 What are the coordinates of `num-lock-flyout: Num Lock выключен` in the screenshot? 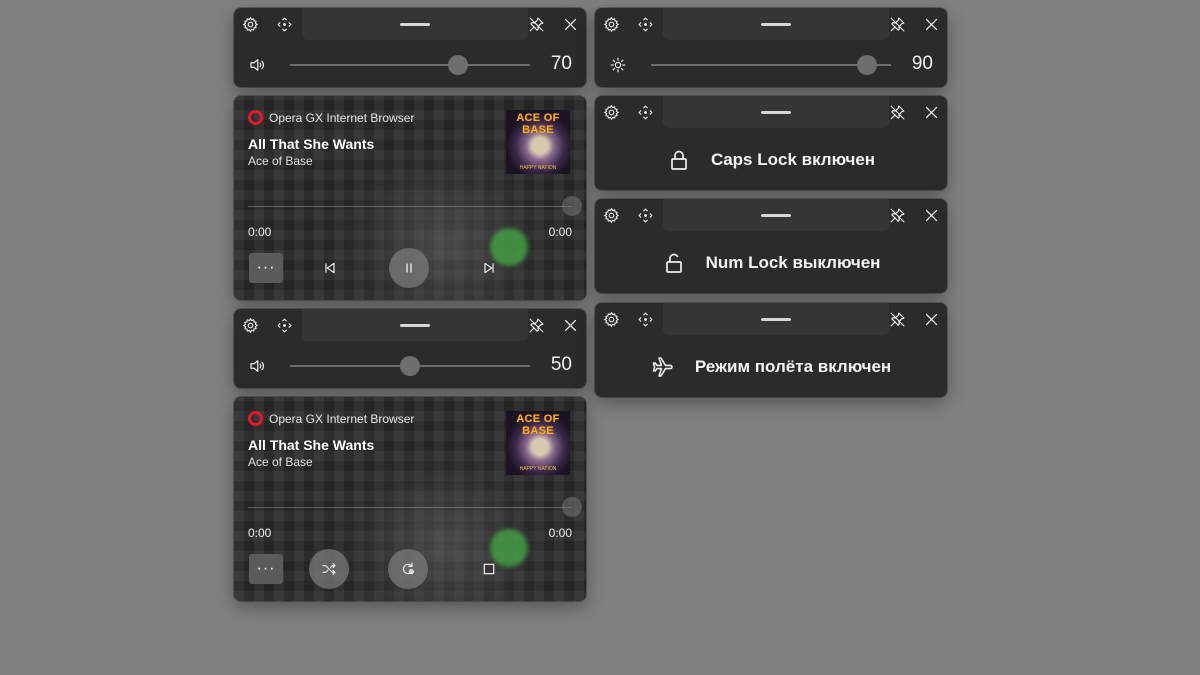 It's located at (771, 246).